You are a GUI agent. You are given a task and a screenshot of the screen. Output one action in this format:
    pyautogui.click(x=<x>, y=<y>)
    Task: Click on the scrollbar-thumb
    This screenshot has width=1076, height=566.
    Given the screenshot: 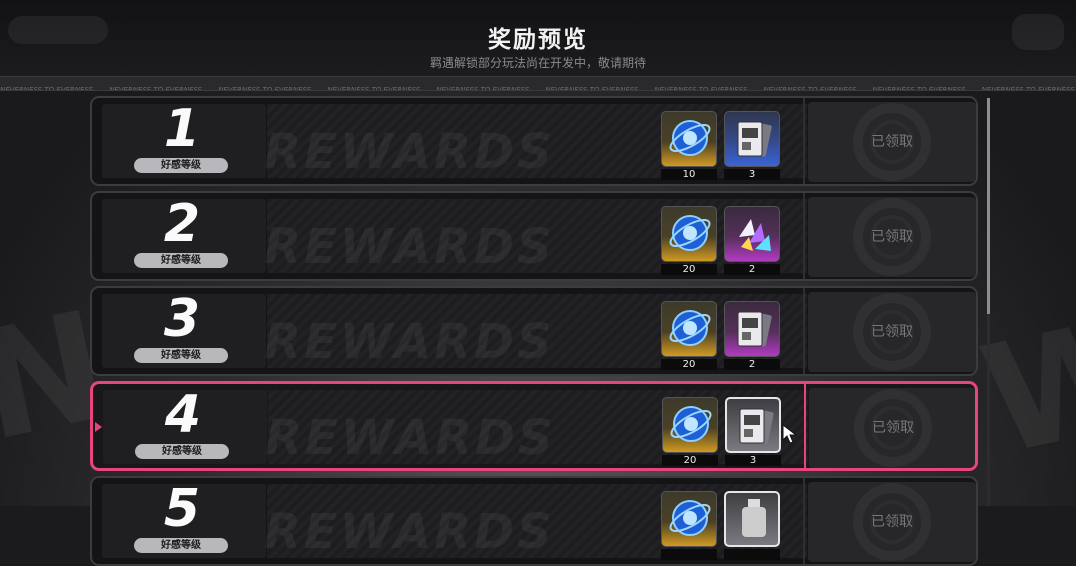 What is the action you would take?
    pyautogui.click(x=988, y=206)
    